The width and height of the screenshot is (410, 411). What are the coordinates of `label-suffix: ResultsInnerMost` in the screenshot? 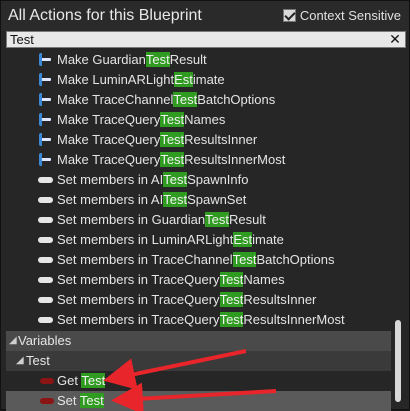 It's located at (294, 319).